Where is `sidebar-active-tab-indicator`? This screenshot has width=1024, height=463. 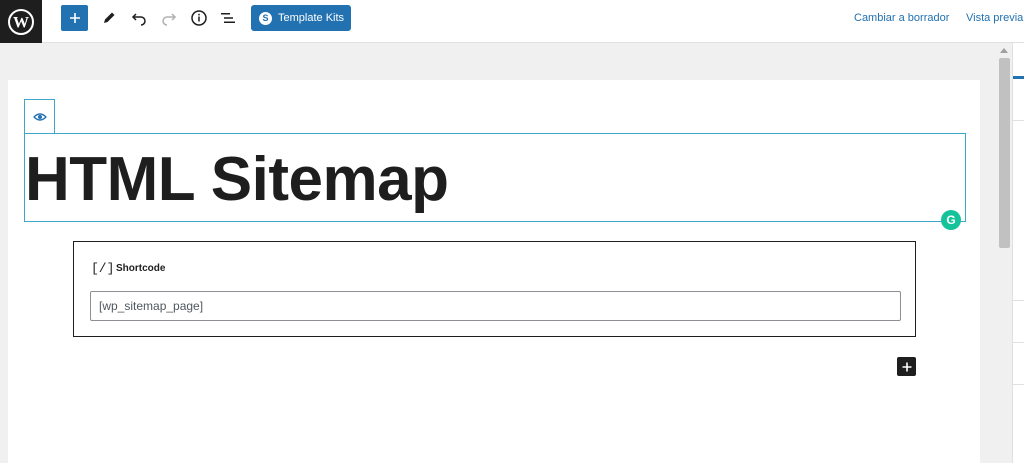
sidebar-active-tab-indicator is located at coordinates (1018, 77).